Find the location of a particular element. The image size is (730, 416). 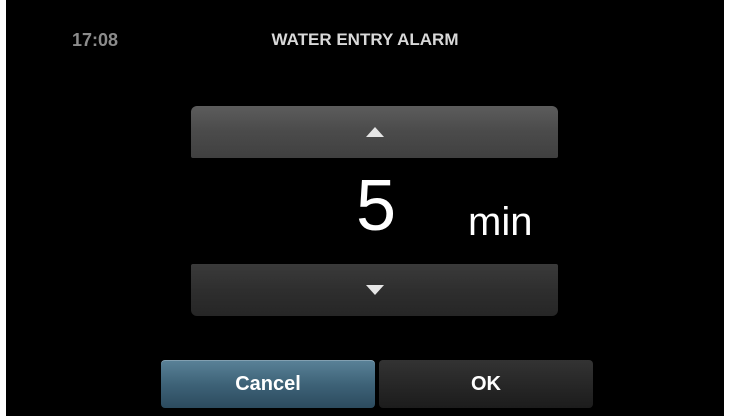

alarm-value: 5 is located at coordinates (376, 206).